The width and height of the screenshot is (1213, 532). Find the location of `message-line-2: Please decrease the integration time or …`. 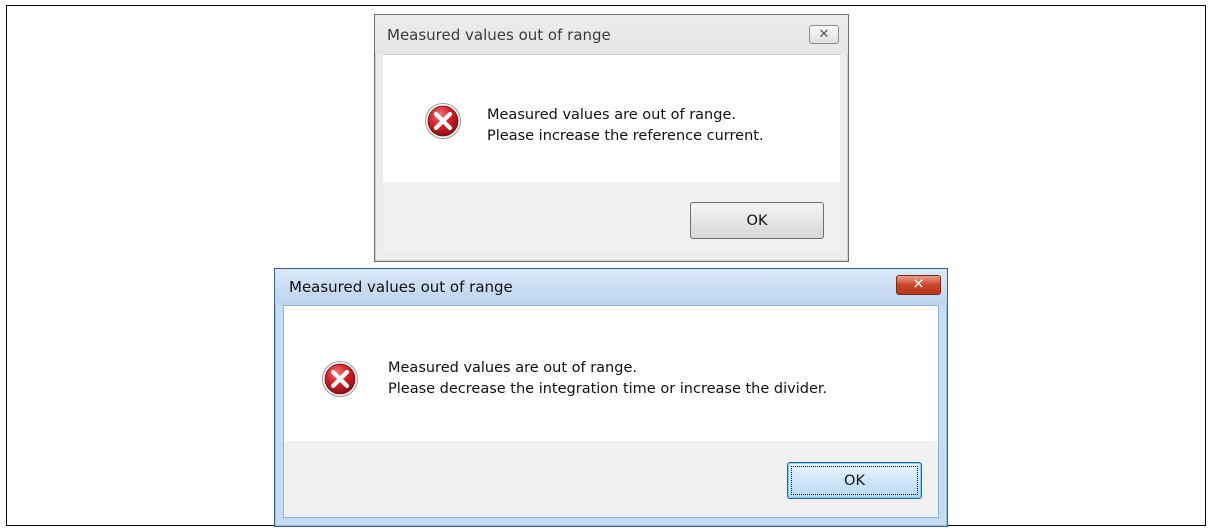

message-line-2: Please decrease the integration time or … is located at coordinates (608, 389).